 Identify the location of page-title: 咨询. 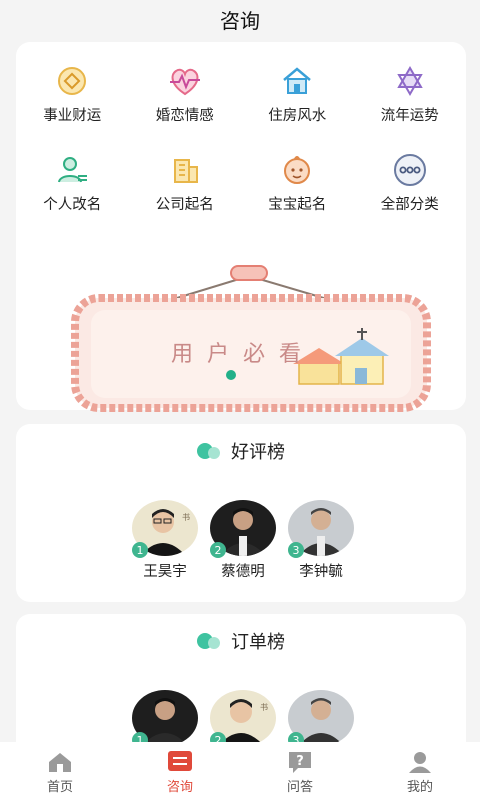
(240, 20).